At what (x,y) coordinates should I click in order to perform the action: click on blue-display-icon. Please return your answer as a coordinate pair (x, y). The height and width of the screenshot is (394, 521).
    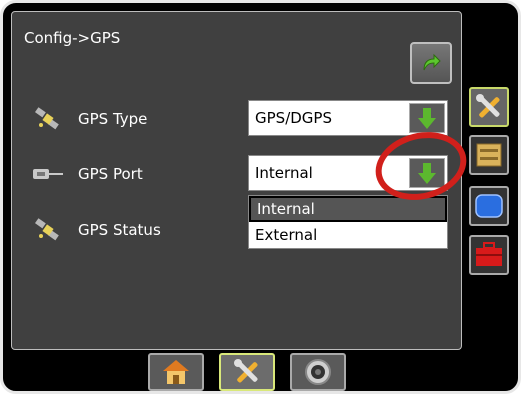
    Looking at the image, I should click on (489, 206).